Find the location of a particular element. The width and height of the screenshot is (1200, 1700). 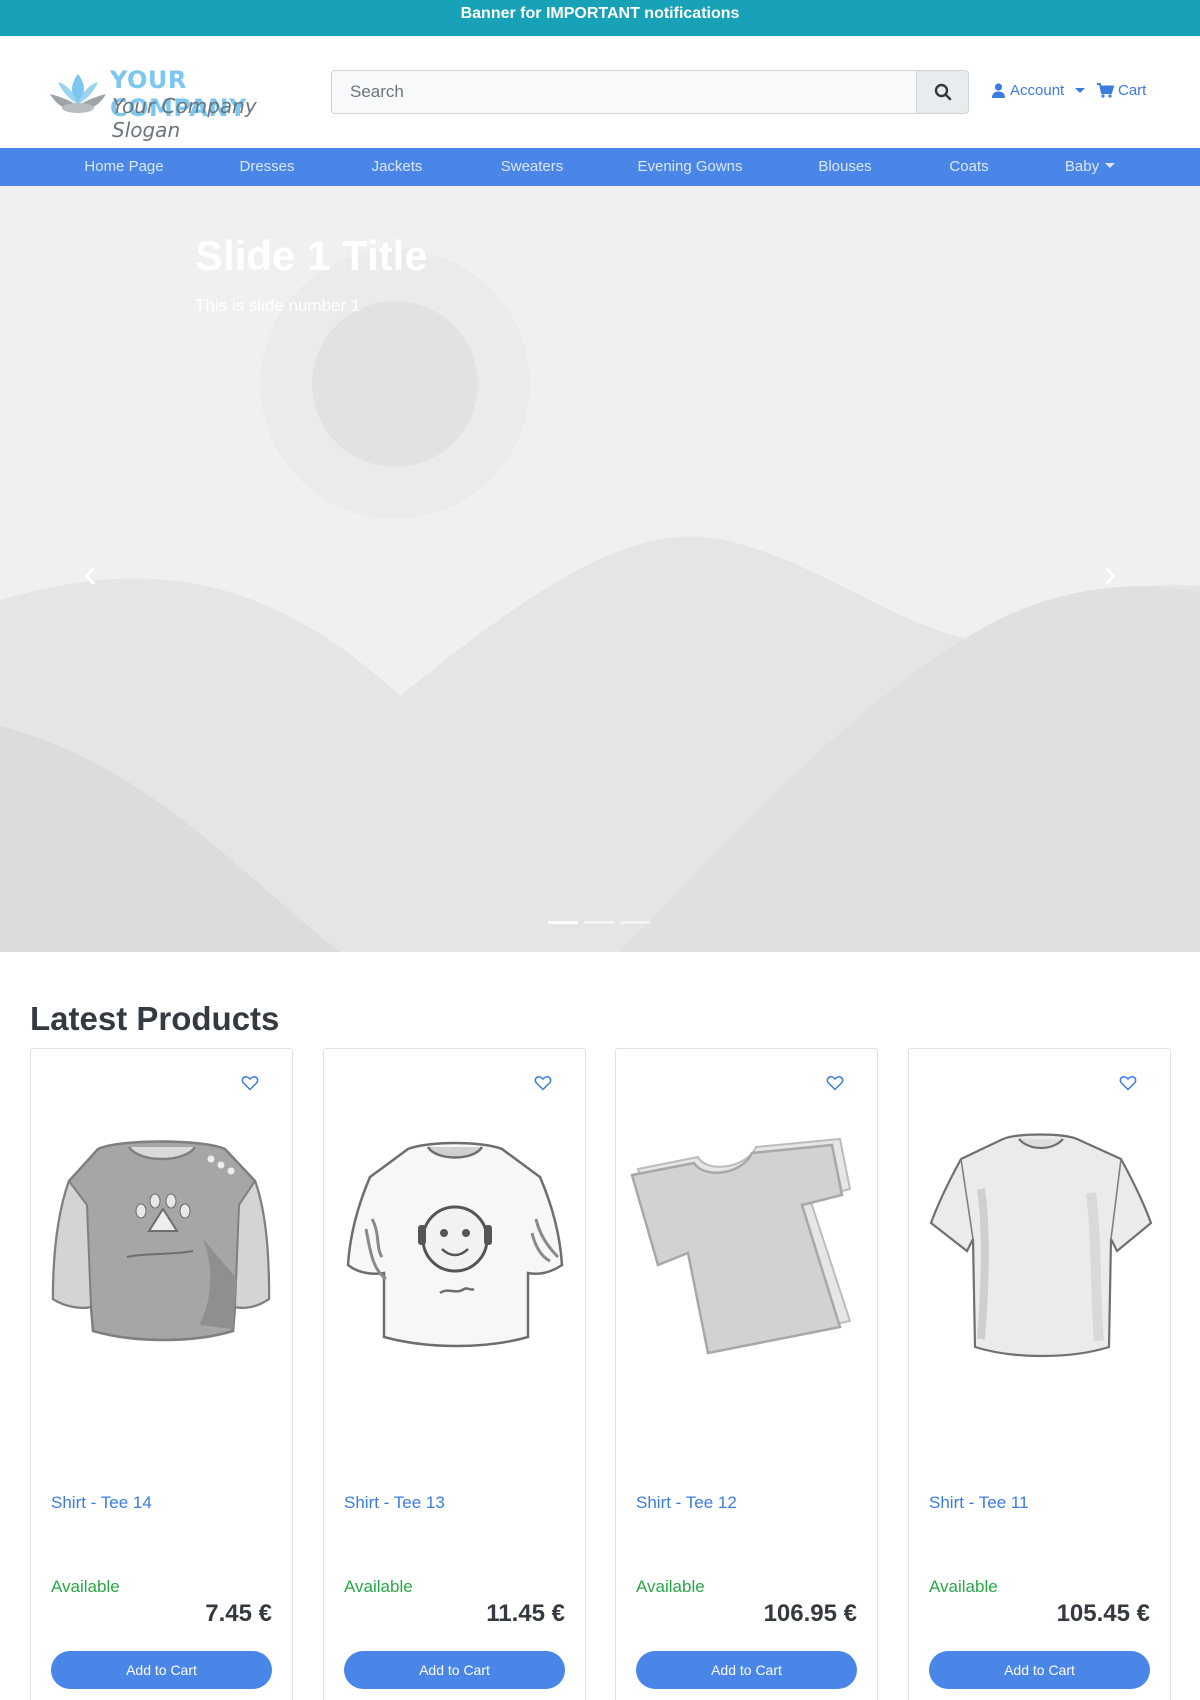

account-menu: Account is located at coordinates (1039, 90).